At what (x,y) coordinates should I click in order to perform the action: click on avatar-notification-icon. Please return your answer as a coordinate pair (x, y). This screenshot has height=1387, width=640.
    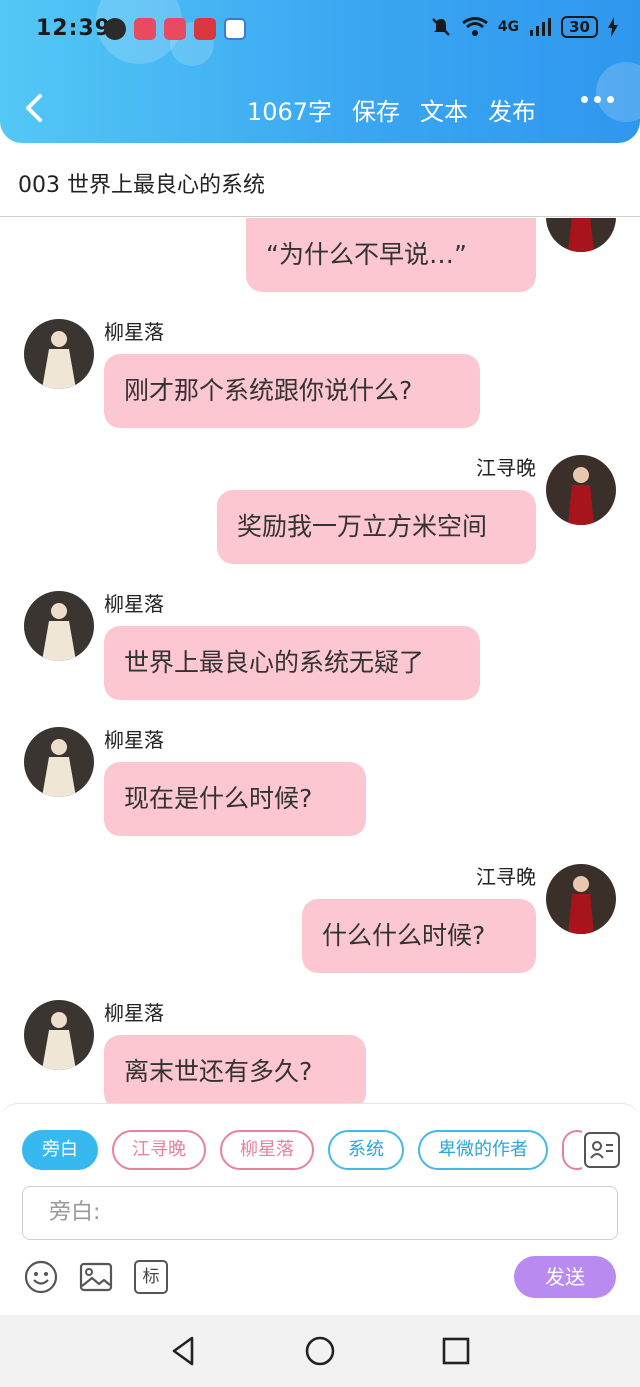
    Looking at the image, I should click on (115, 29).